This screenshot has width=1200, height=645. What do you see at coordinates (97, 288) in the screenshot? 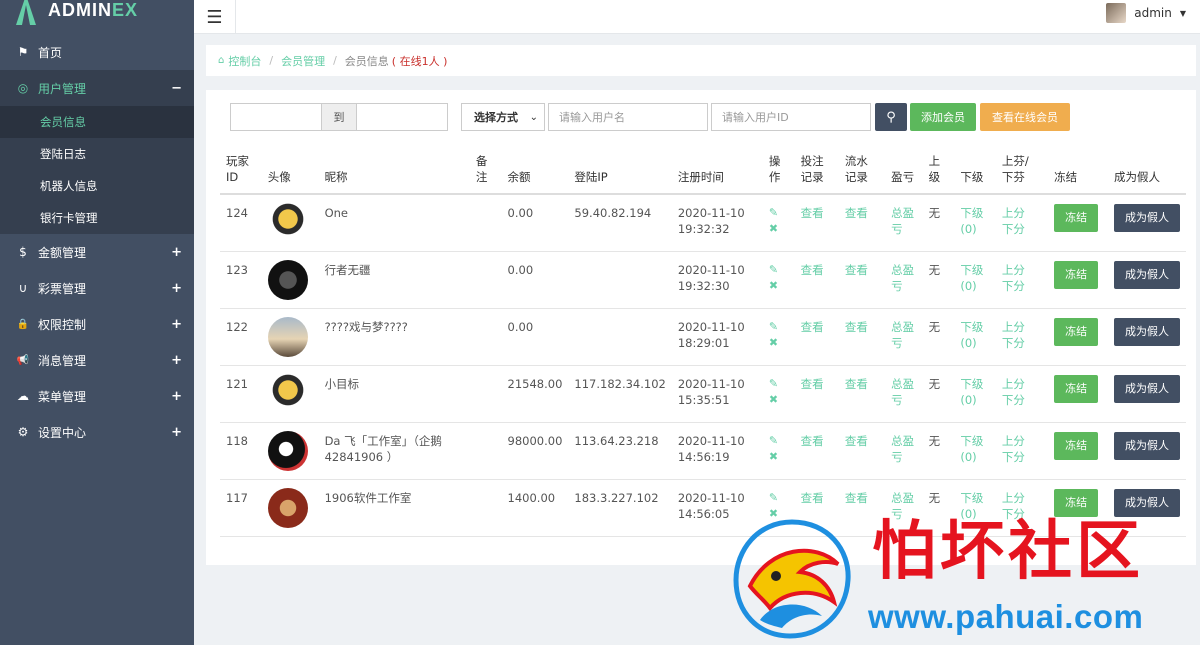
I see `sidebar-item-lottery: ∪ 彩票管理 +` at bounding box center [97, 288].